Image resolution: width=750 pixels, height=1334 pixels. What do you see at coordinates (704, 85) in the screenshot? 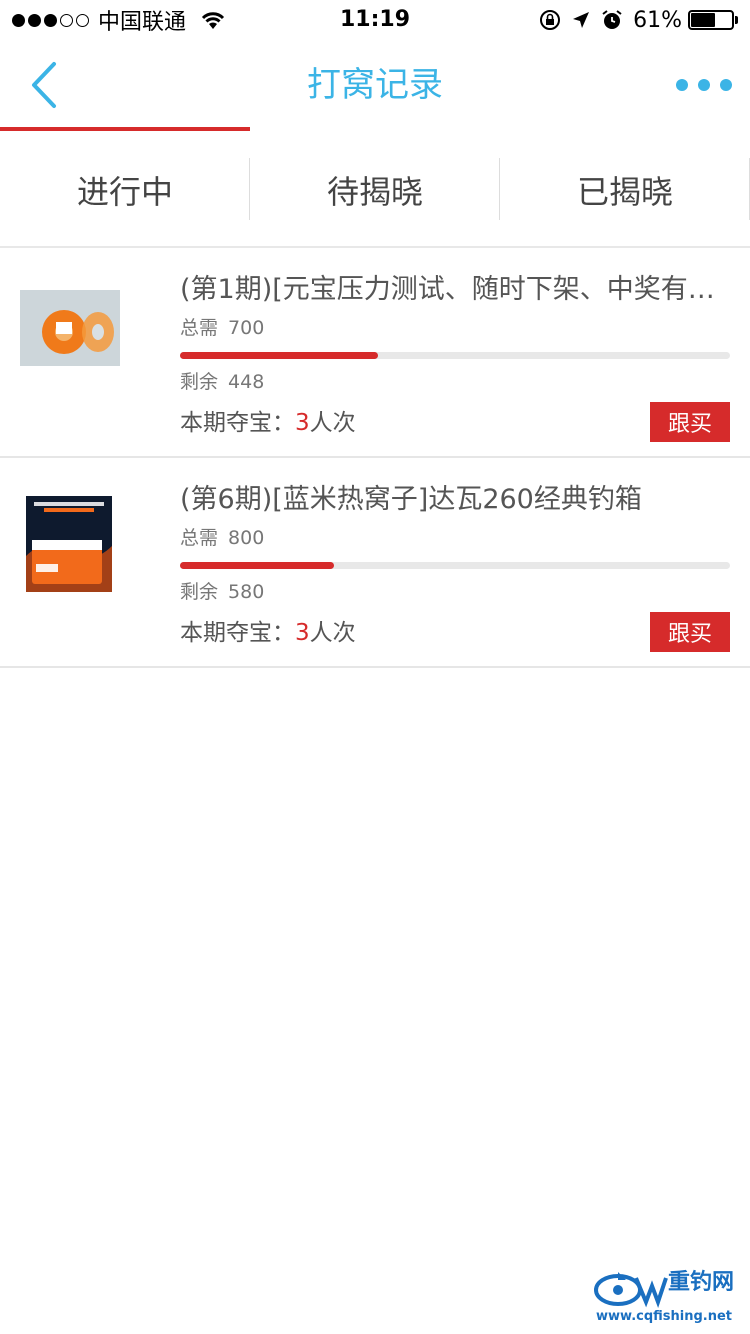
I see `more-dots-icon` at bounding box center [704, 85].